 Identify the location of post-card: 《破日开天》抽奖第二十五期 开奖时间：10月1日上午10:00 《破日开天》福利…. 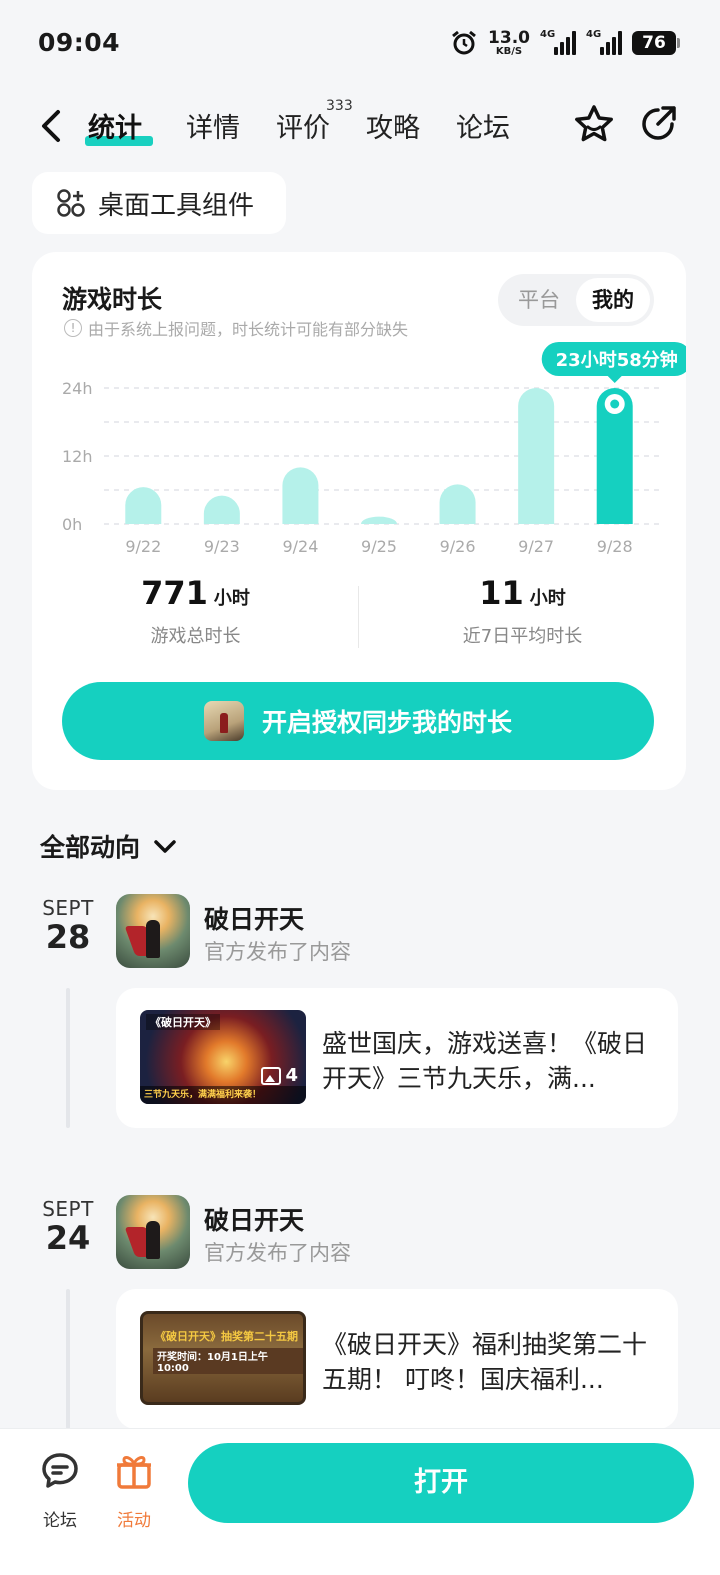
(397, 1359).